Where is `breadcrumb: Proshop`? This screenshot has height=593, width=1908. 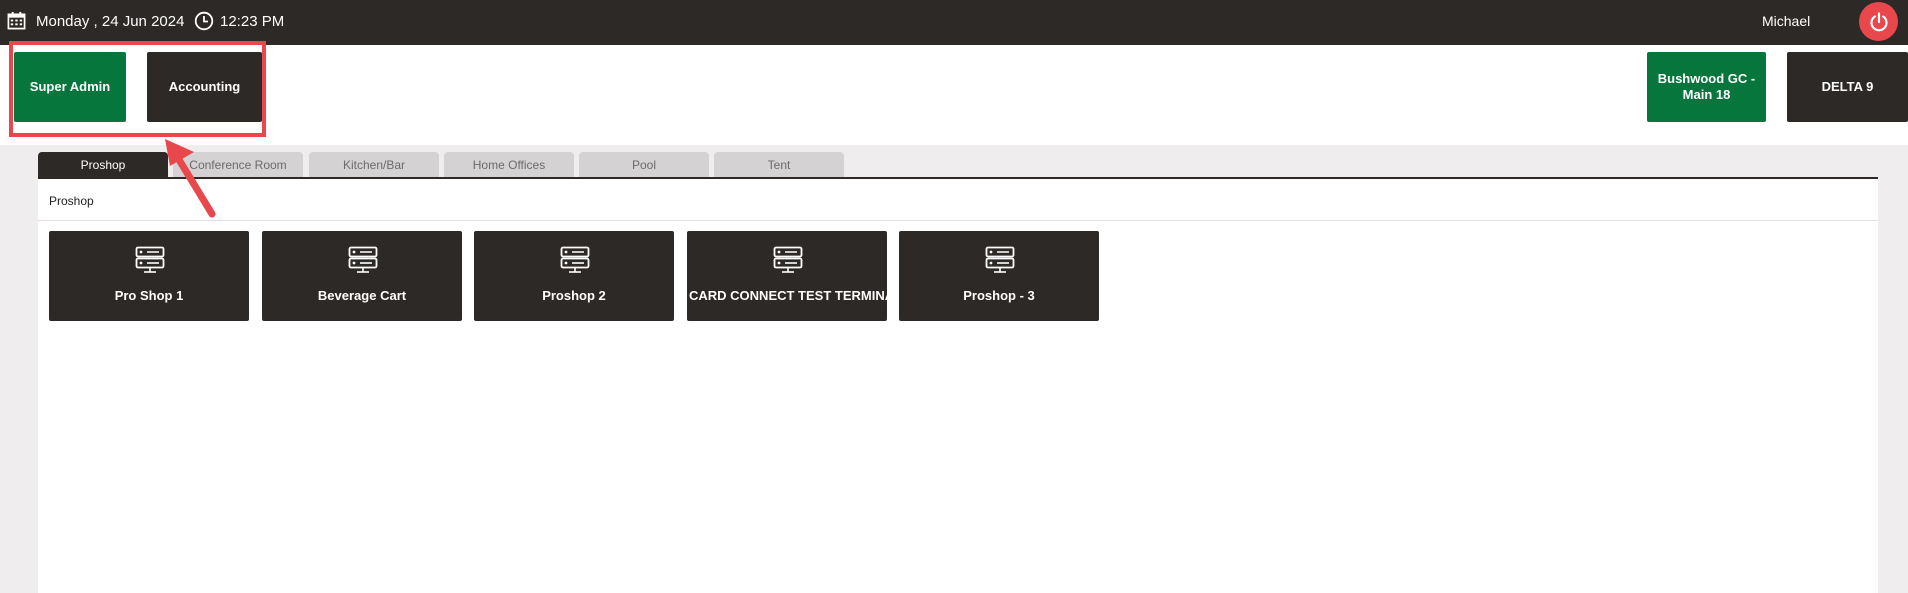 breadcrumb: Proshop is located at coordinates (71, 201).